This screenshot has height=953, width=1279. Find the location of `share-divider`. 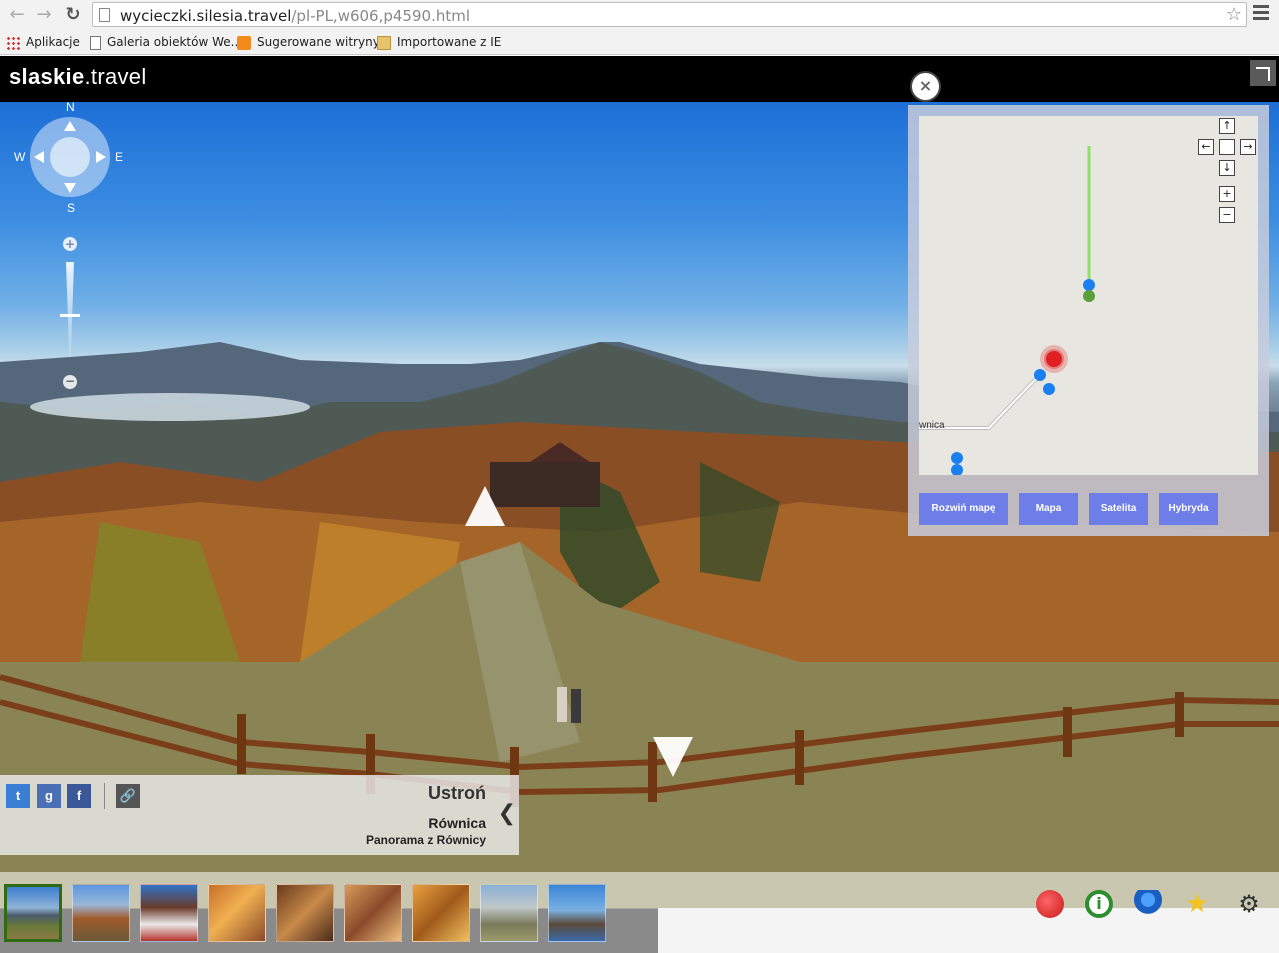

share-divider is located at coordinates (104, 796).